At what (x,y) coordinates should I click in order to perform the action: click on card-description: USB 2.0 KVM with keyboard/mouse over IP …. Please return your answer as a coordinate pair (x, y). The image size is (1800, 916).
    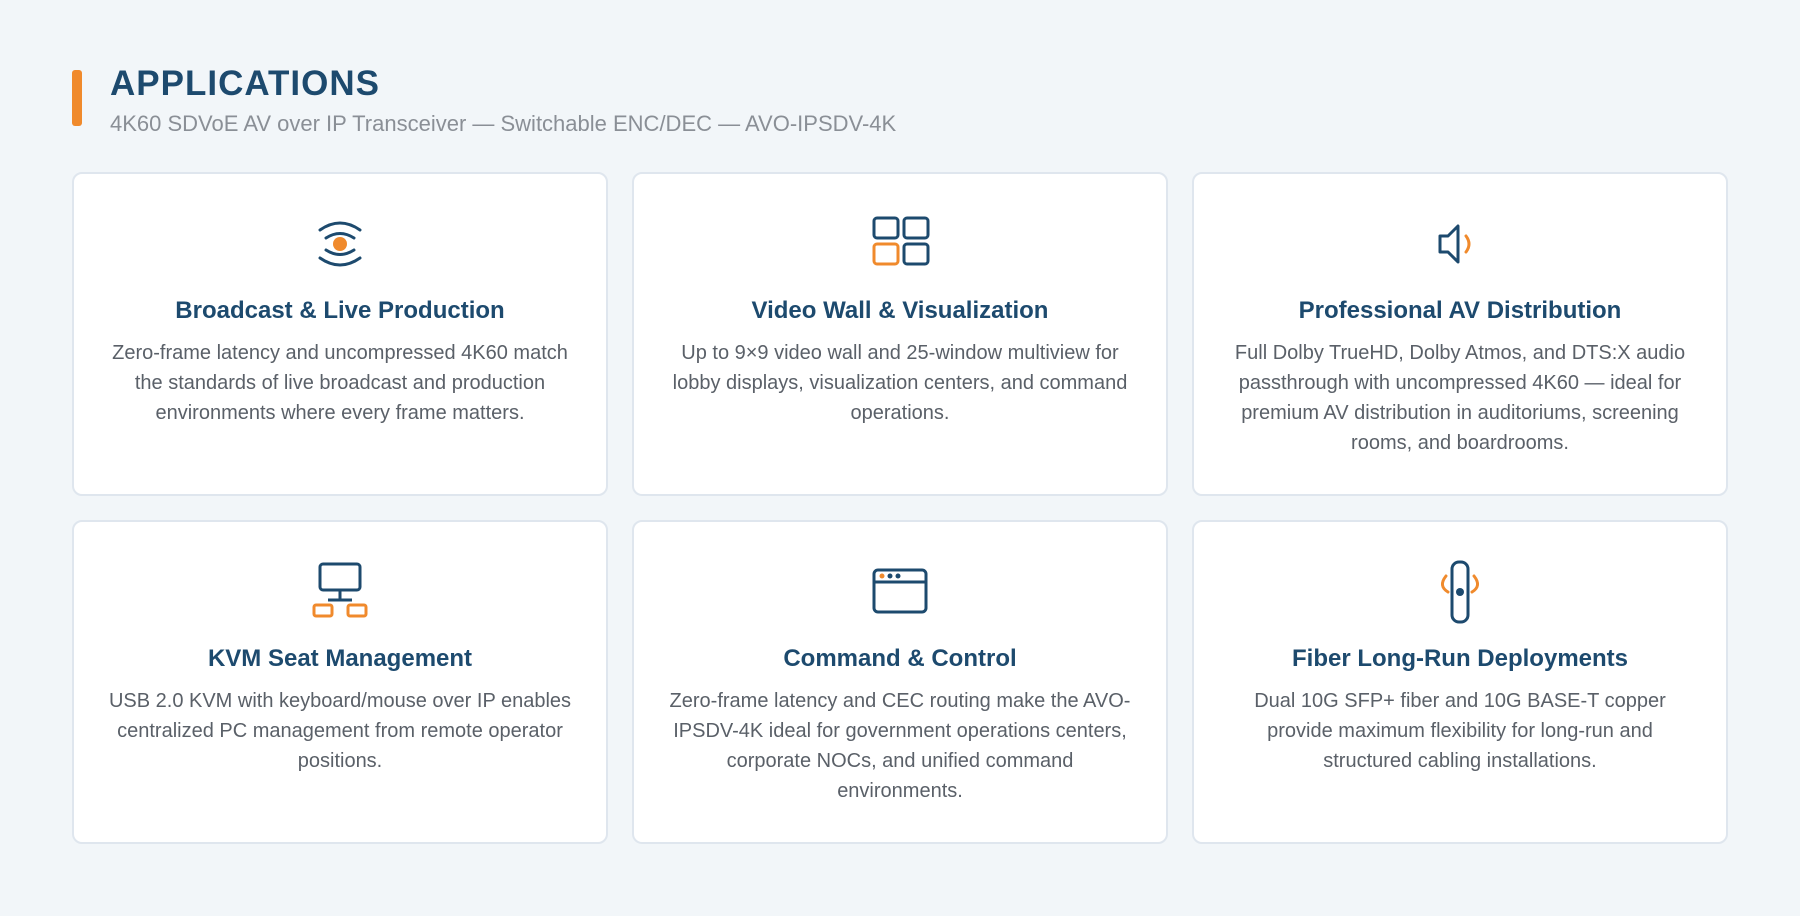
    Looking at the image, I should click on (340, 731).